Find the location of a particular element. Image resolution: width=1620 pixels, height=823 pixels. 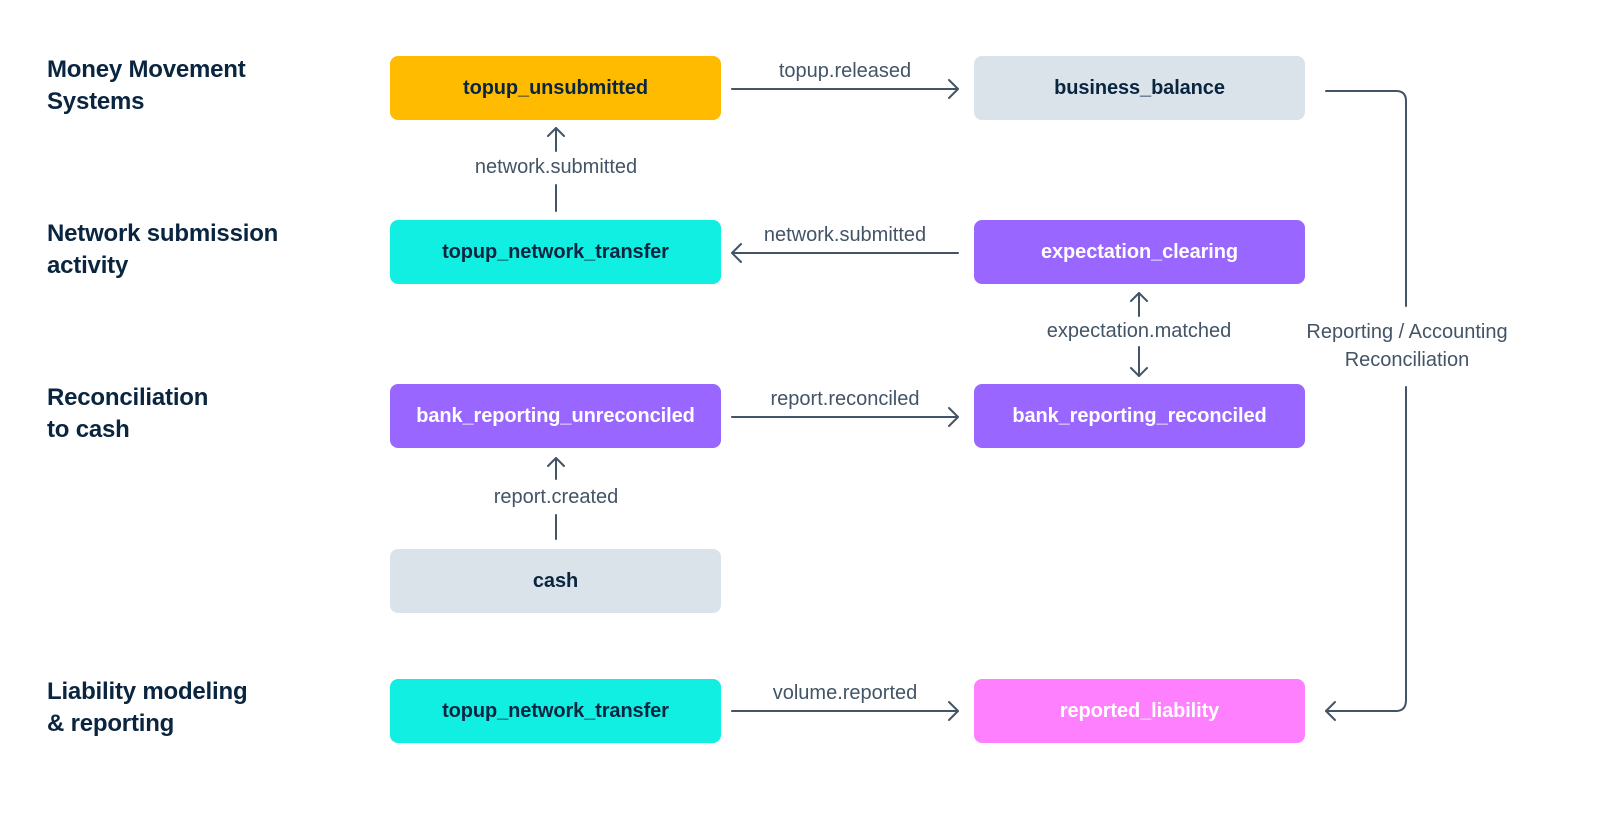

edge-label-reporting-accounting-reconciliation: Reporting / Accounting Reconciliation is located at coordinates (1406, 346).